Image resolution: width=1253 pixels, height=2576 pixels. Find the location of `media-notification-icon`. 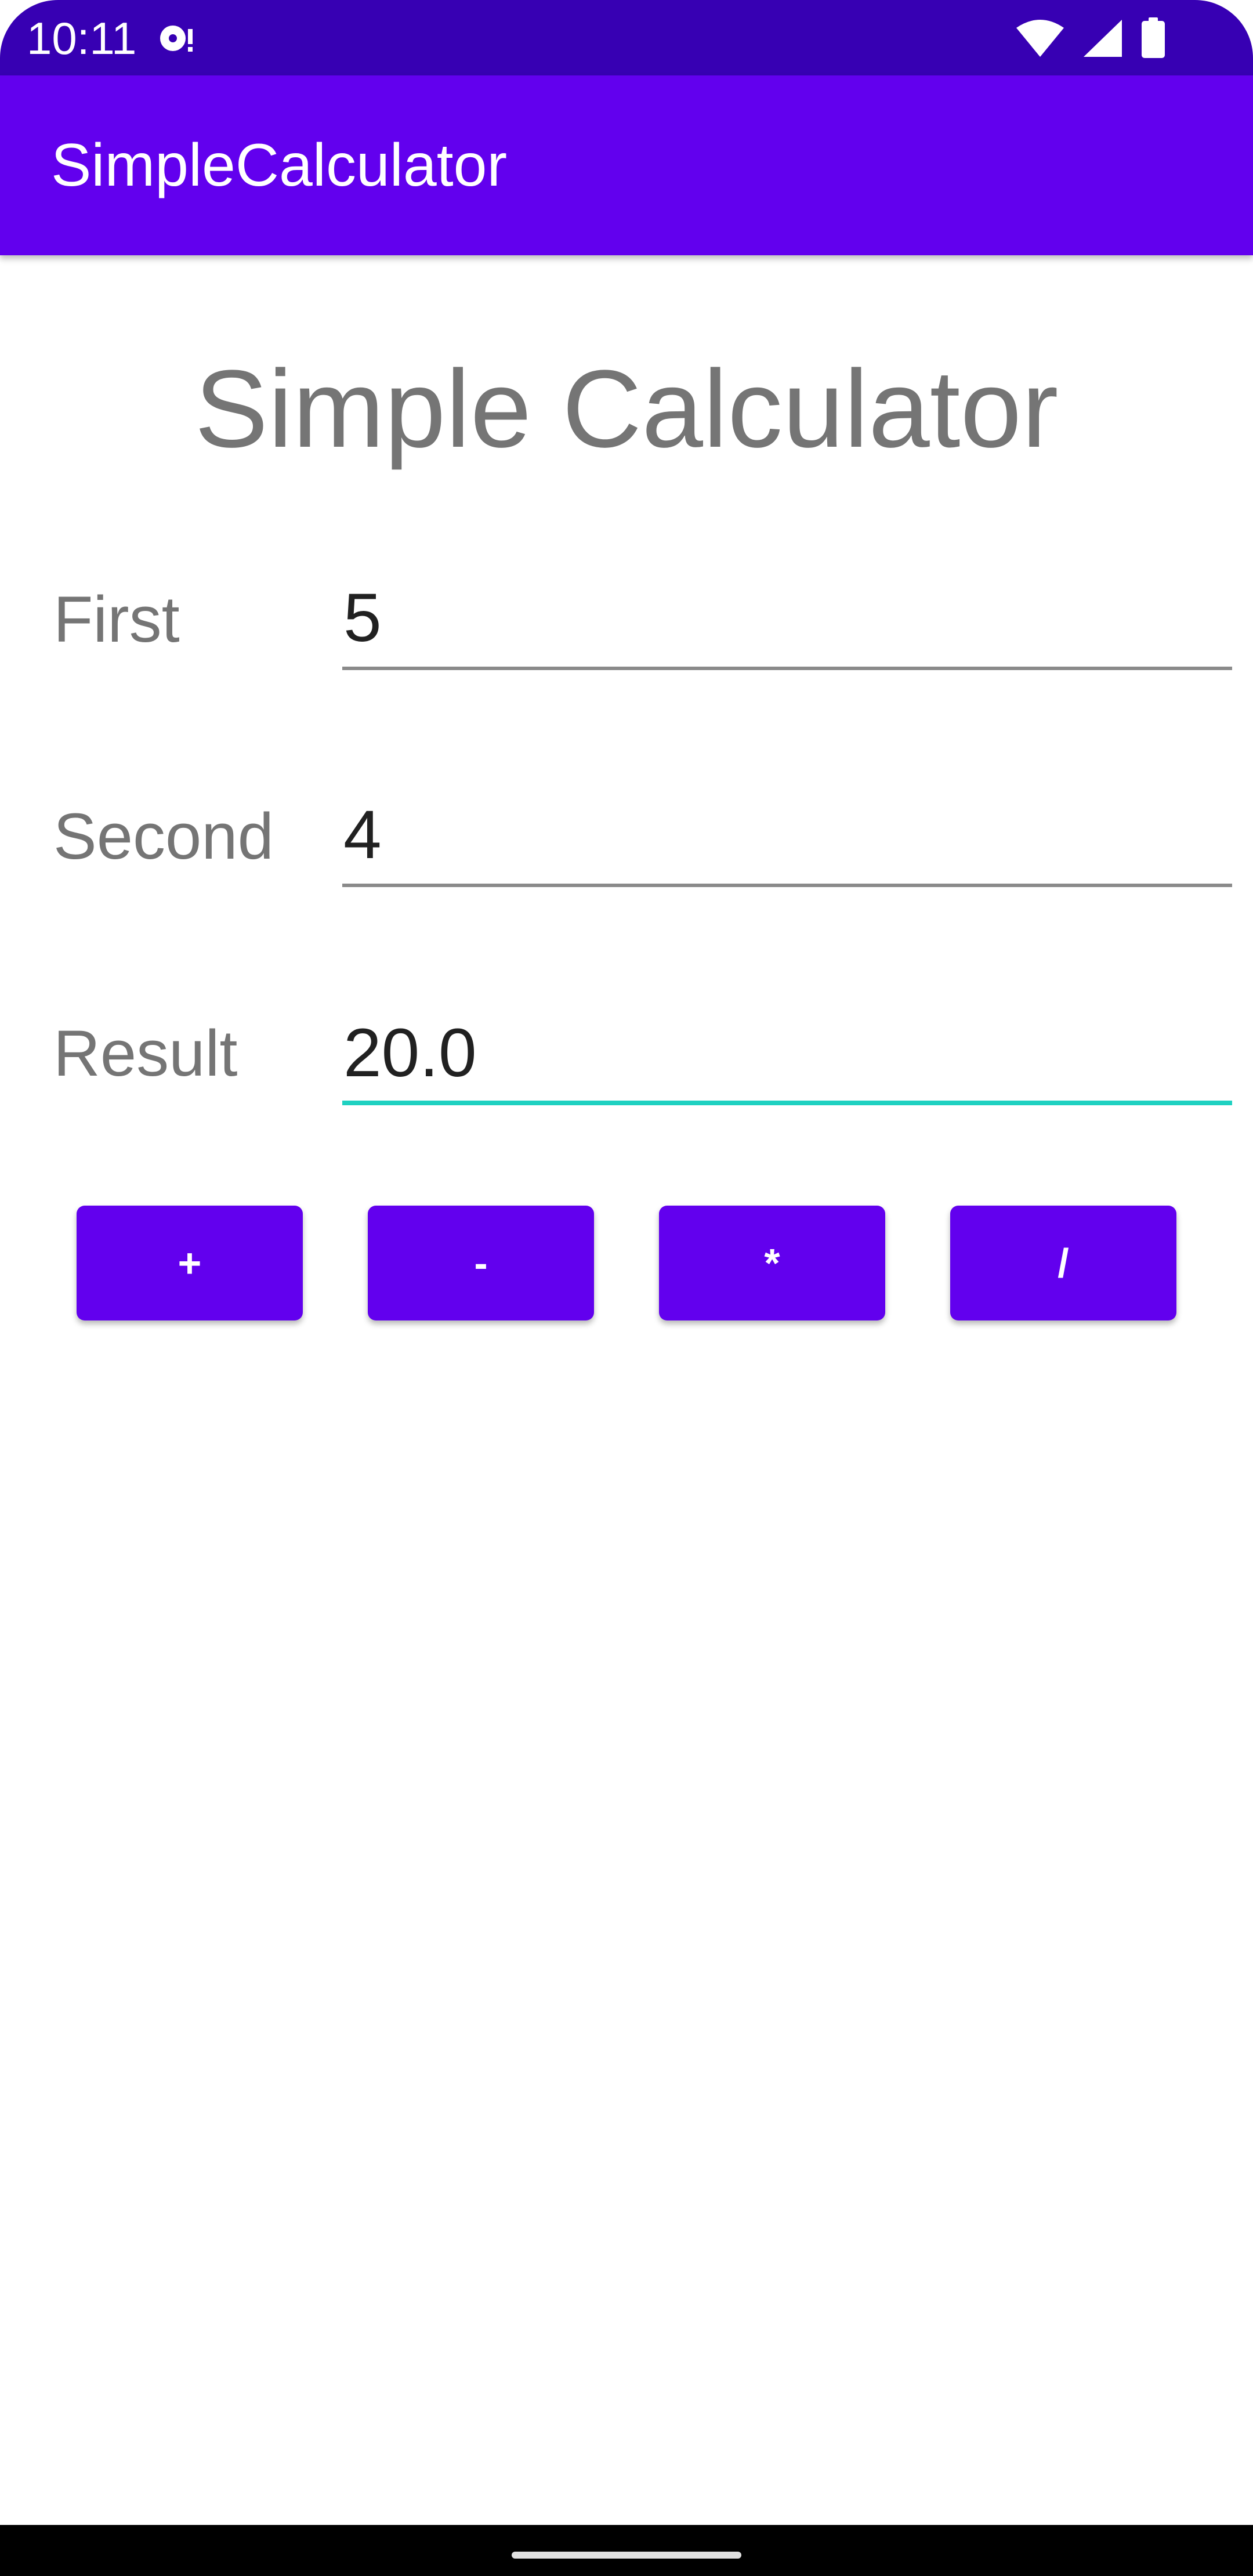

media-notification-icon is located at coordinates (176, 39).